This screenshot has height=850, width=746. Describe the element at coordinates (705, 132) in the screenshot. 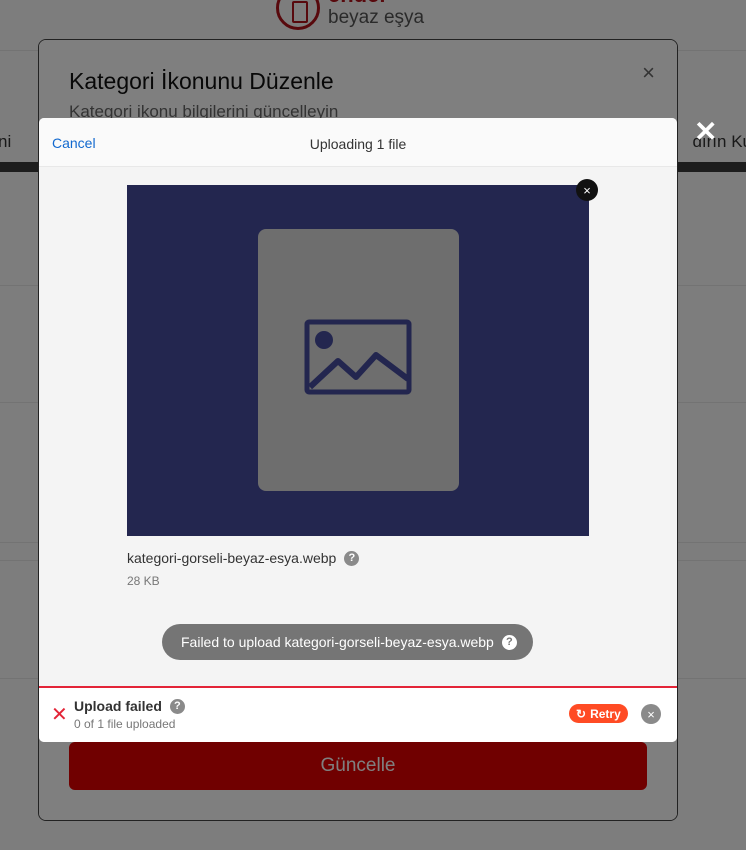

I see `uploader-close-icon: ✕` at that location.